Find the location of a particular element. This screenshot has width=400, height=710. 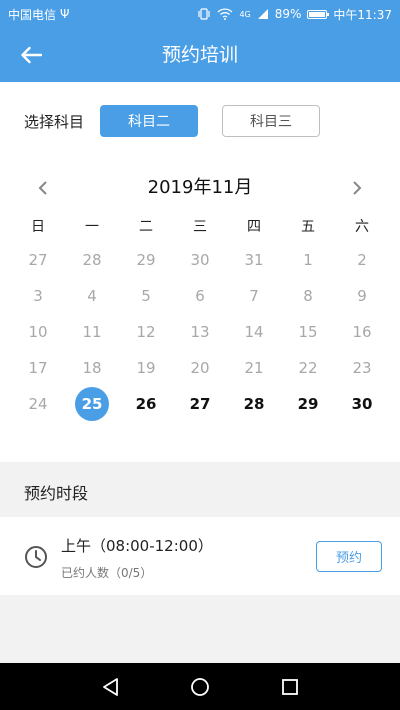

weekday-label: 四 is located at coordinates (254, 227).